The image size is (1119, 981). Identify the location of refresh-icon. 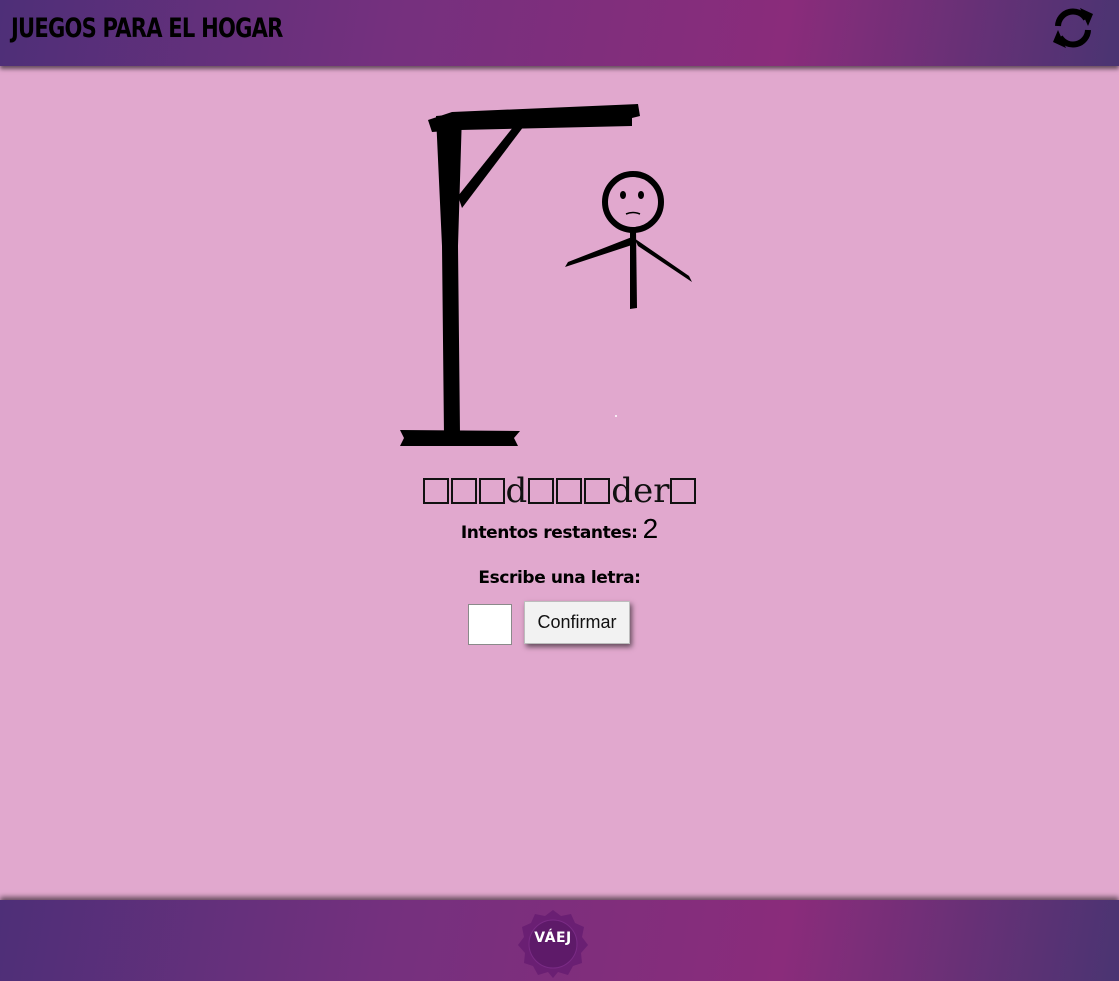
(1073, 28).